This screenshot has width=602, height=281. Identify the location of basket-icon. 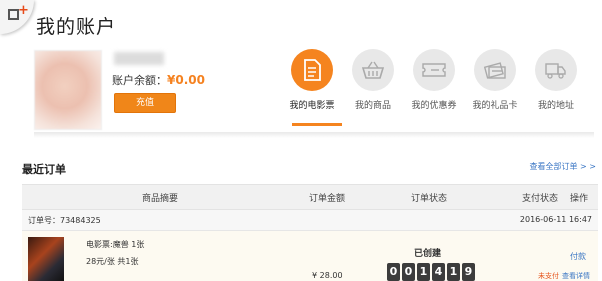
(373, 70).